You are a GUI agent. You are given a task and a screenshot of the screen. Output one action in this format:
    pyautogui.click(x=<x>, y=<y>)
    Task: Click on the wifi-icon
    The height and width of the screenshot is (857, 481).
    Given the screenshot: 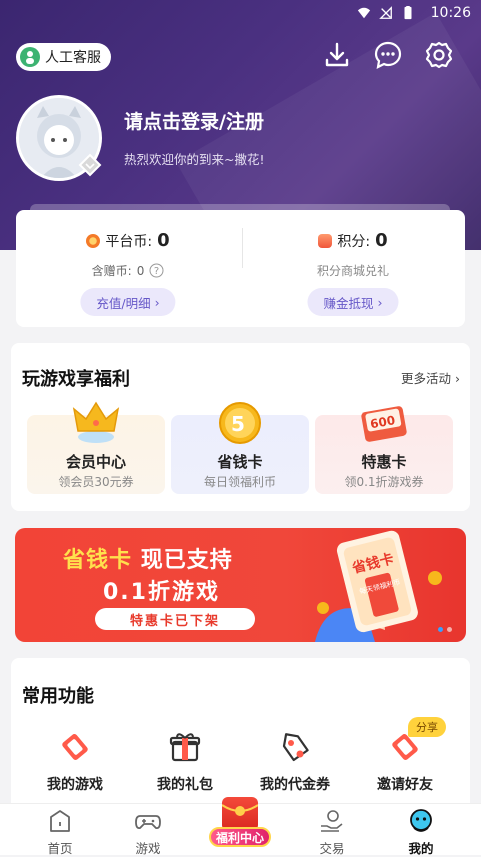 What is the action you would take?
    pyautogui.click(x=364, y=13)
    